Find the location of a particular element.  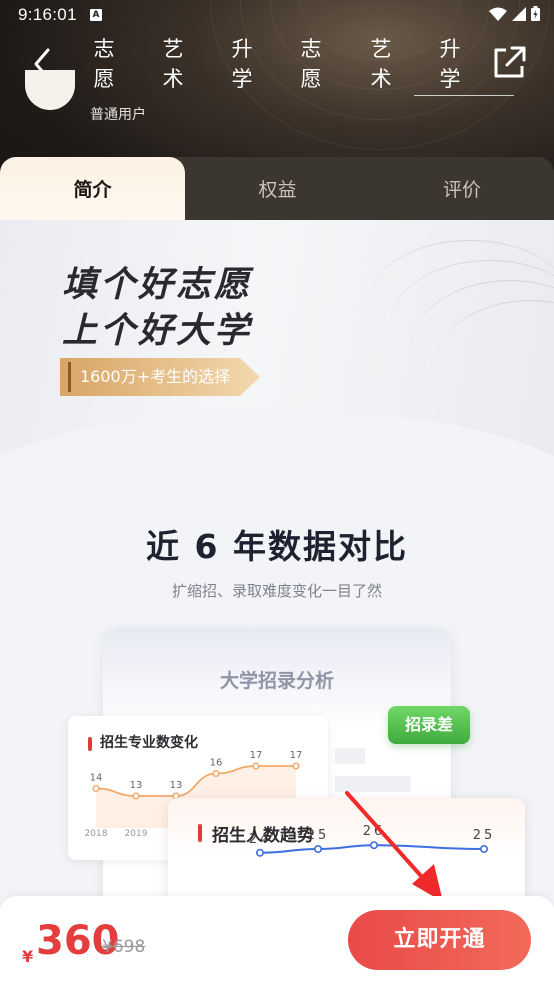

analysis-card-title: 大学招录分析 is located at coordinates (276, 681).